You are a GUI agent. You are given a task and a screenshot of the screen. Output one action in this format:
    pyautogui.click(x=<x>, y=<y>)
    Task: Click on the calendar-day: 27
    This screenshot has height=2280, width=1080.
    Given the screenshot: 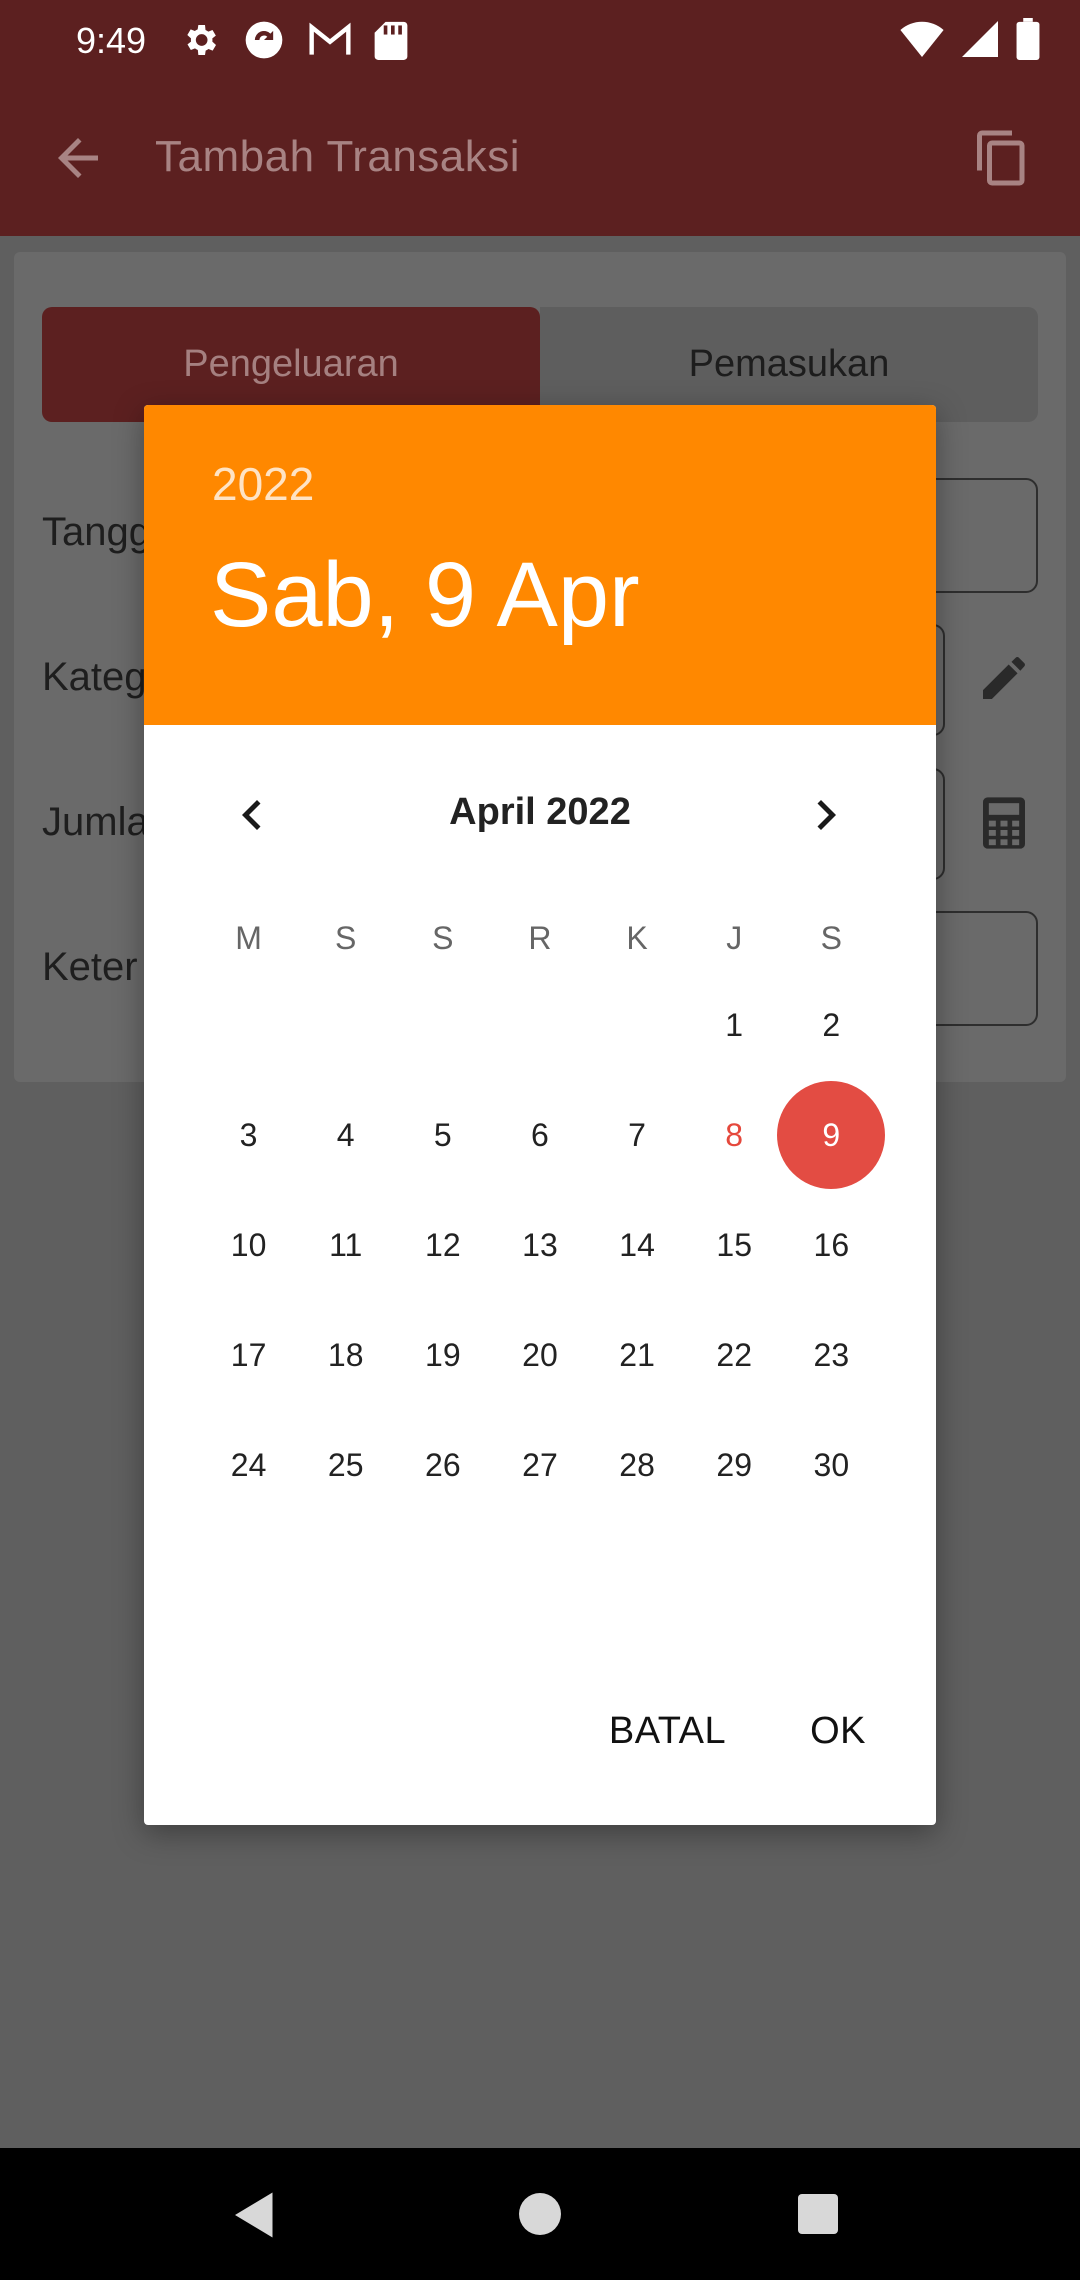 What is the action you would take?
    pyautogui.click(x=539, y=1465)
    